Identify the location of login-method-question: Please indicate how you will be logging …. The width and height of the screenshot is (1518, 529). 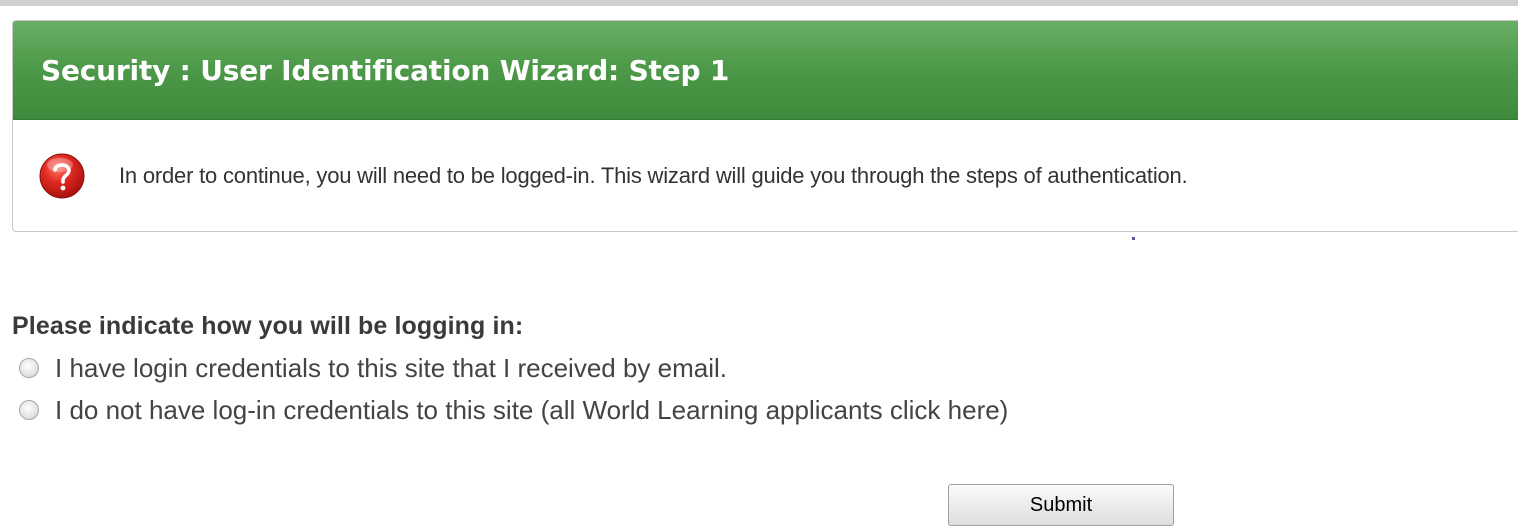
(268, 326).